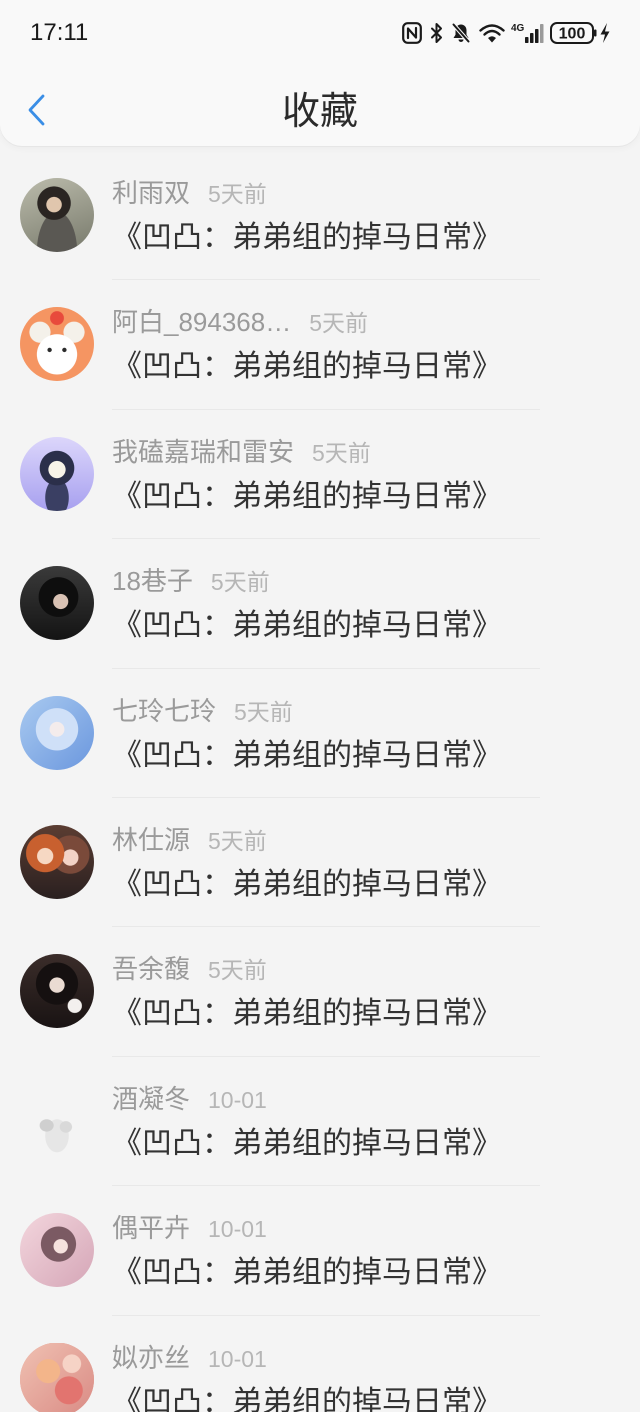 Image resolution: width=640 pixels, height=1412 pixels. I want to click on back-button, so click(38, 111).